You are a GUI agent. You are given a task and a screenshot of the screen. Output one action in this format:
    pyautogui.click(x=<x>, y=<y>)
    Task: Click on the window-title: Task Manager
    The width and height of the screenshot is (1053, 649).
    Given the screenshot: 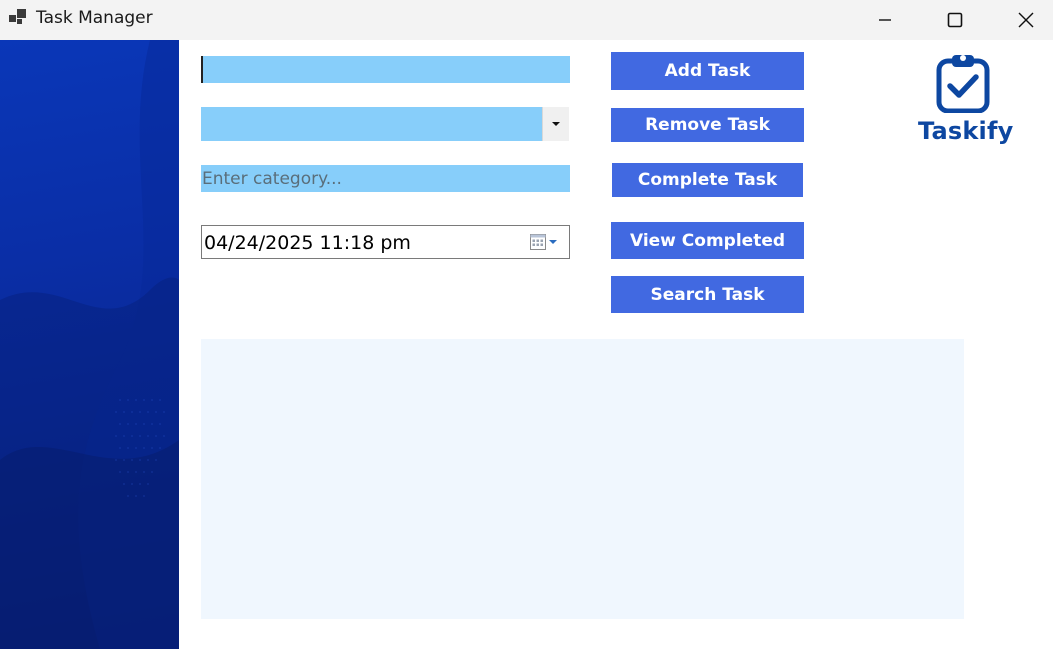 What is the action you would take?
    pyautogui.click(x=94, y=18)
    